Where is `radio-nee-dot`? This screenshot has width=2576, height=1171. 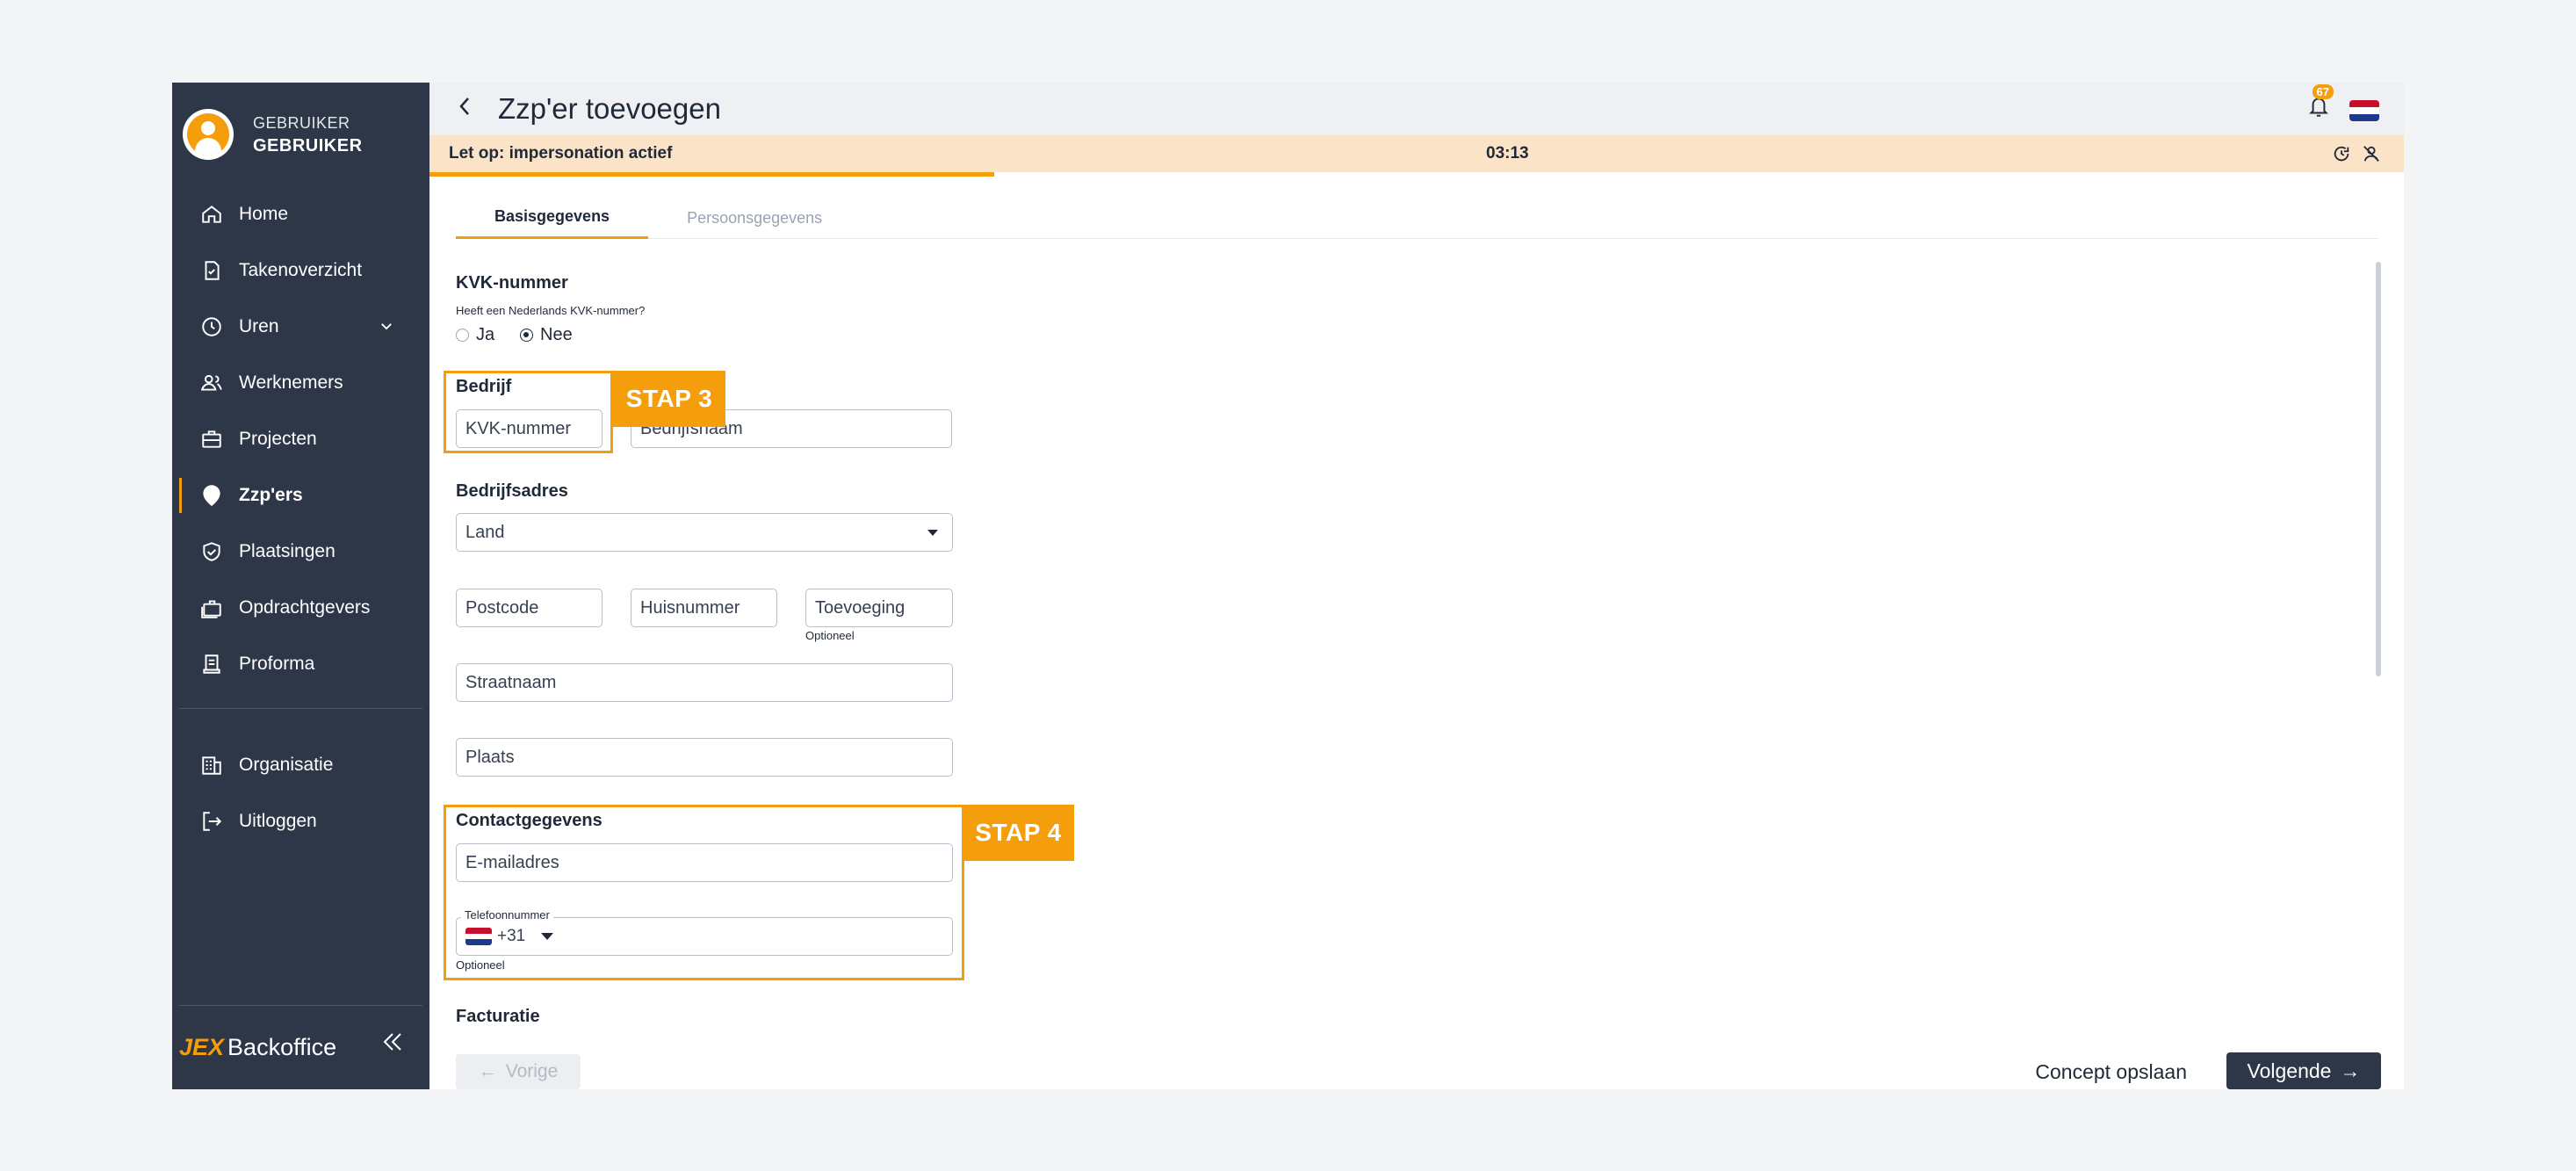 radio-nee-dot is located at coordinates (526, 335).